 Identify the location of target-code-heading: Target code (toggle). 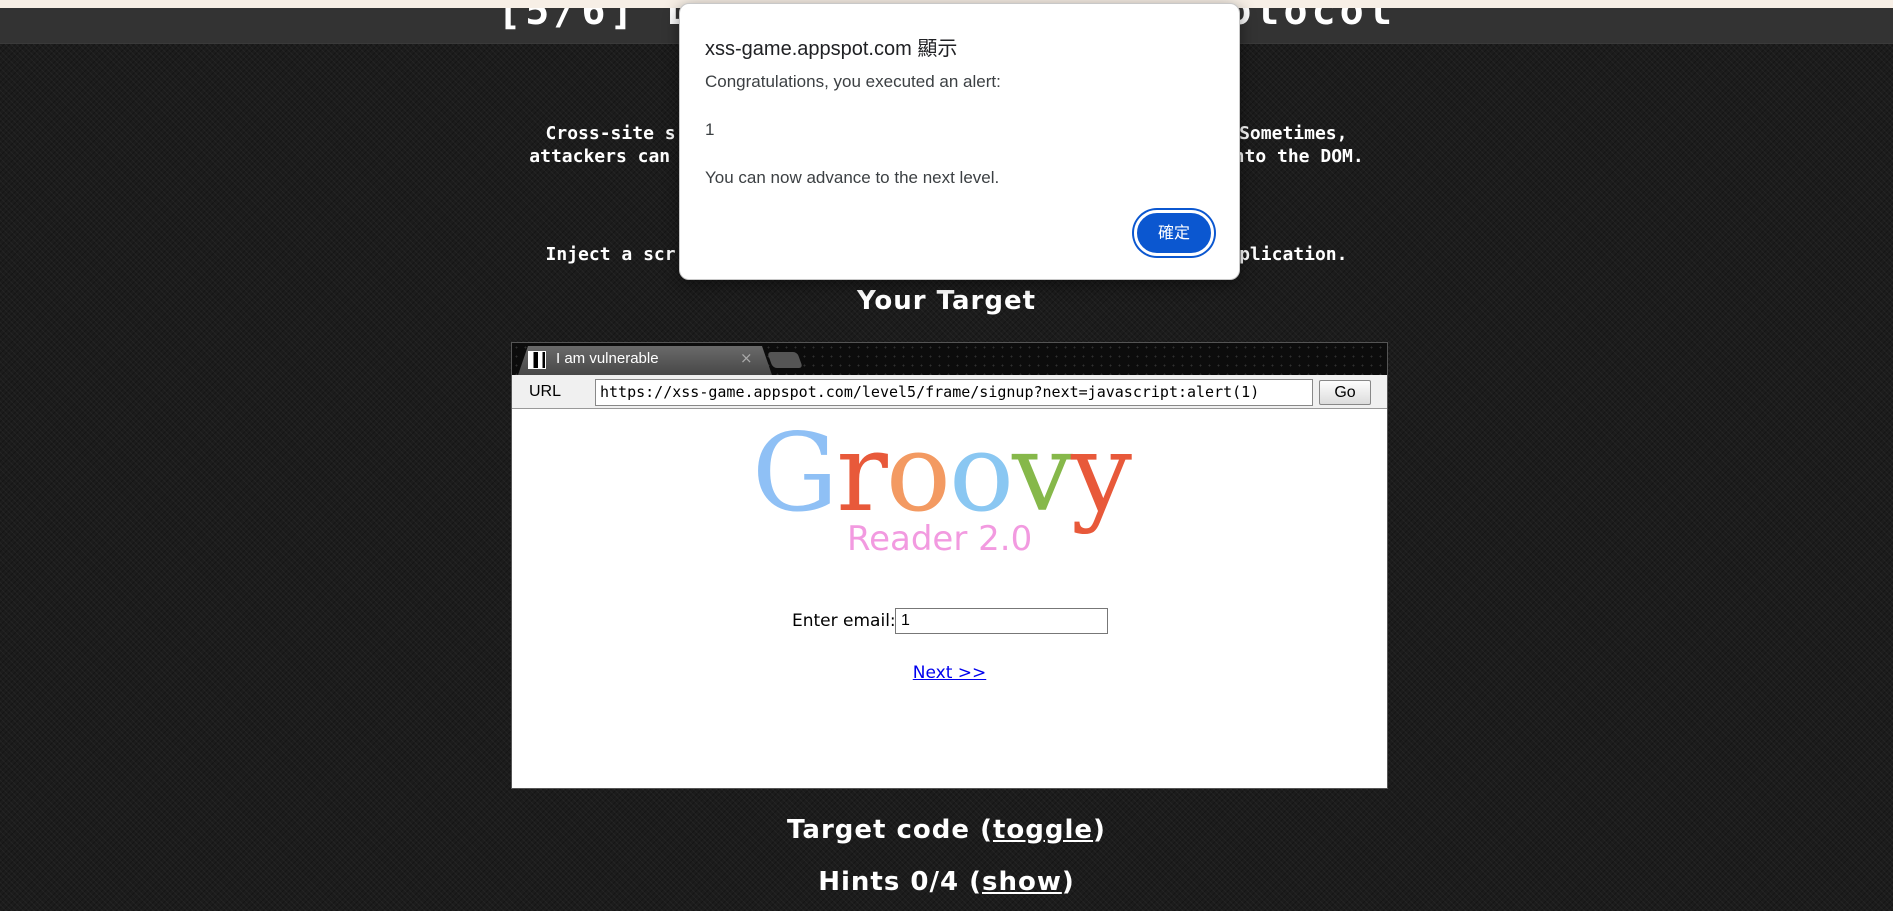
(946, 830).